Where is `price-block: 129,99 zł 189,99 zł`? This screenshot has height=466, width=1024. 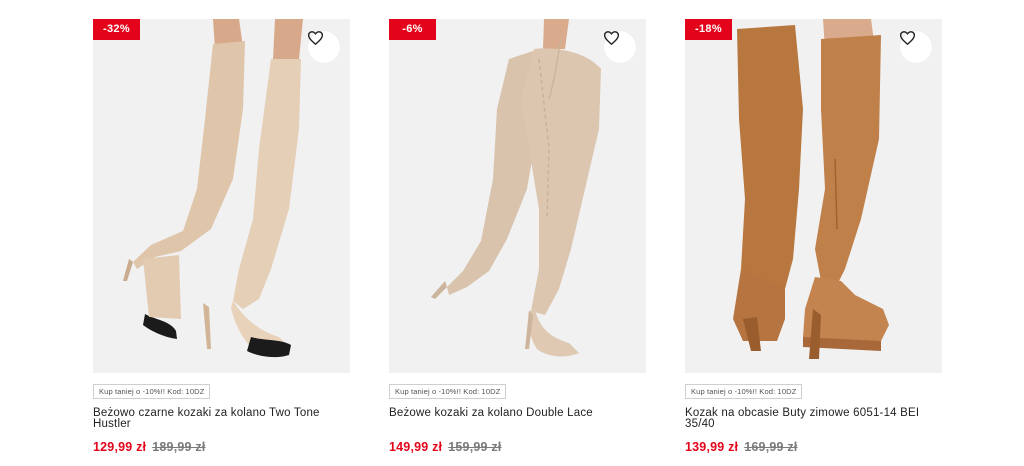
price-block: 129,99 zł 189,99 zł is located at coordinates (149, 447).